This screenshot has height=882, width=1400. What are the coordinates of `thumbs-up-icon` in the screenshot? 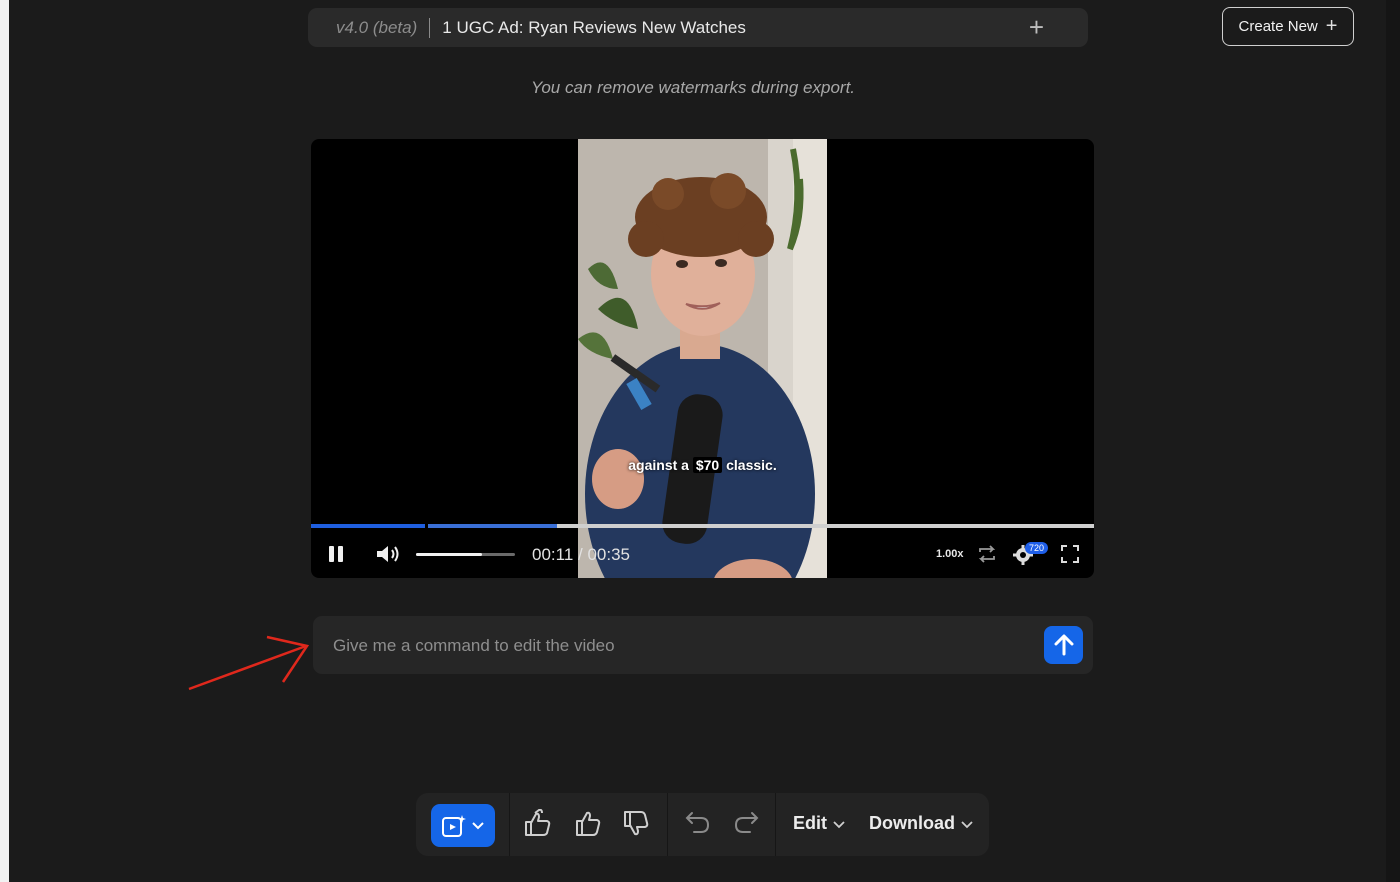 It's located at (588, 824).